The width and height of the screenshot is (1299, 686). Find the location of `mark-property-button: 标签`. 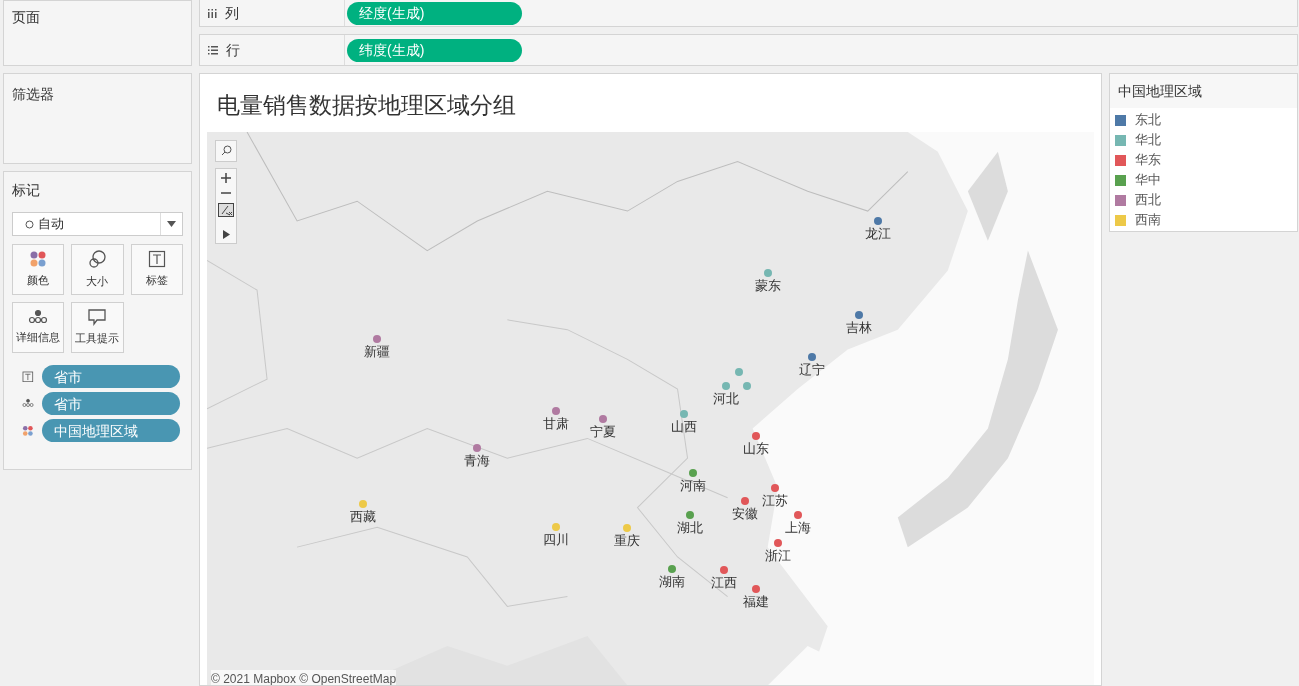

mark-property-button: 标签 is located at coordinates (156, 269).